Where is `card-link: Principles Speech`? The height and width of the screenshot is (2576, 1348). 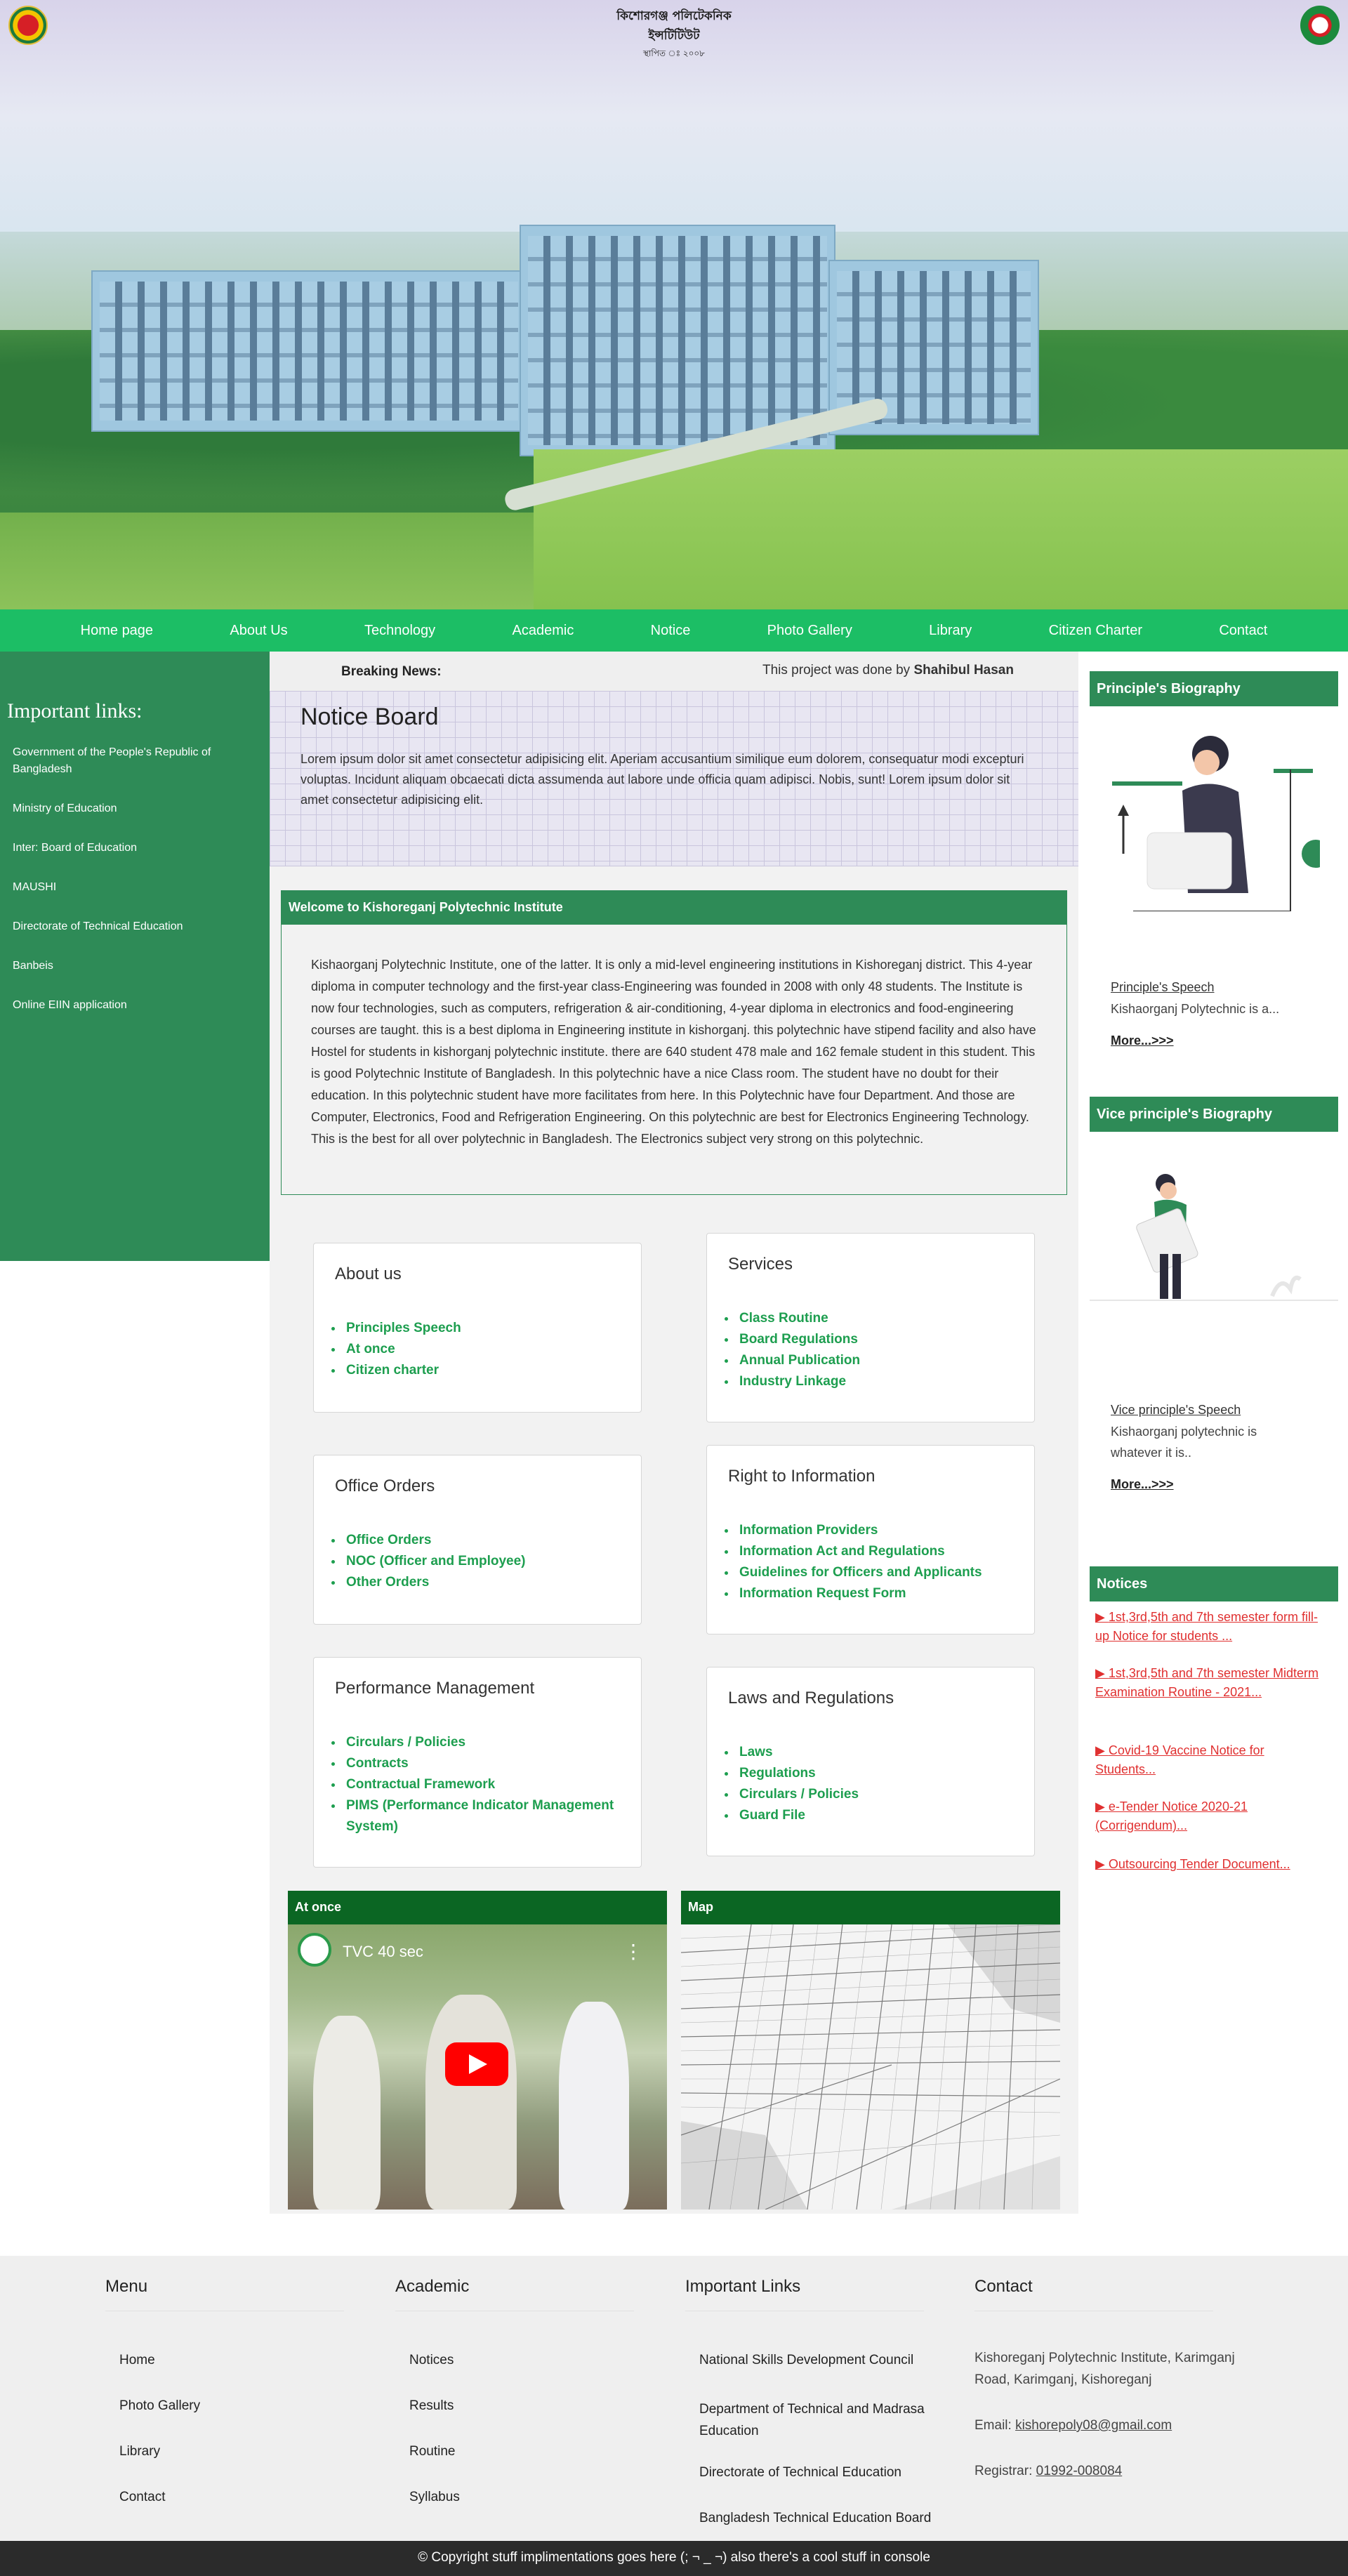 card-link: Principles Speech is located at coordinates (492, 1328).